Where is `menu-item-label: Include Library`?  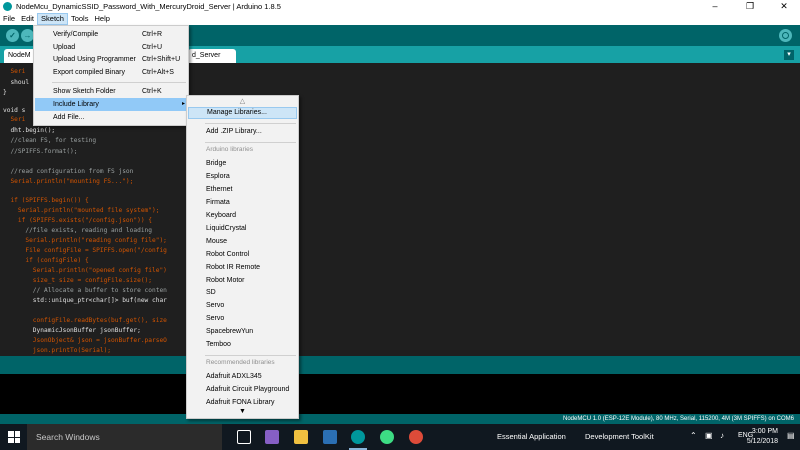
menu-item-label: Include Library is located at coordinates (76, 104).